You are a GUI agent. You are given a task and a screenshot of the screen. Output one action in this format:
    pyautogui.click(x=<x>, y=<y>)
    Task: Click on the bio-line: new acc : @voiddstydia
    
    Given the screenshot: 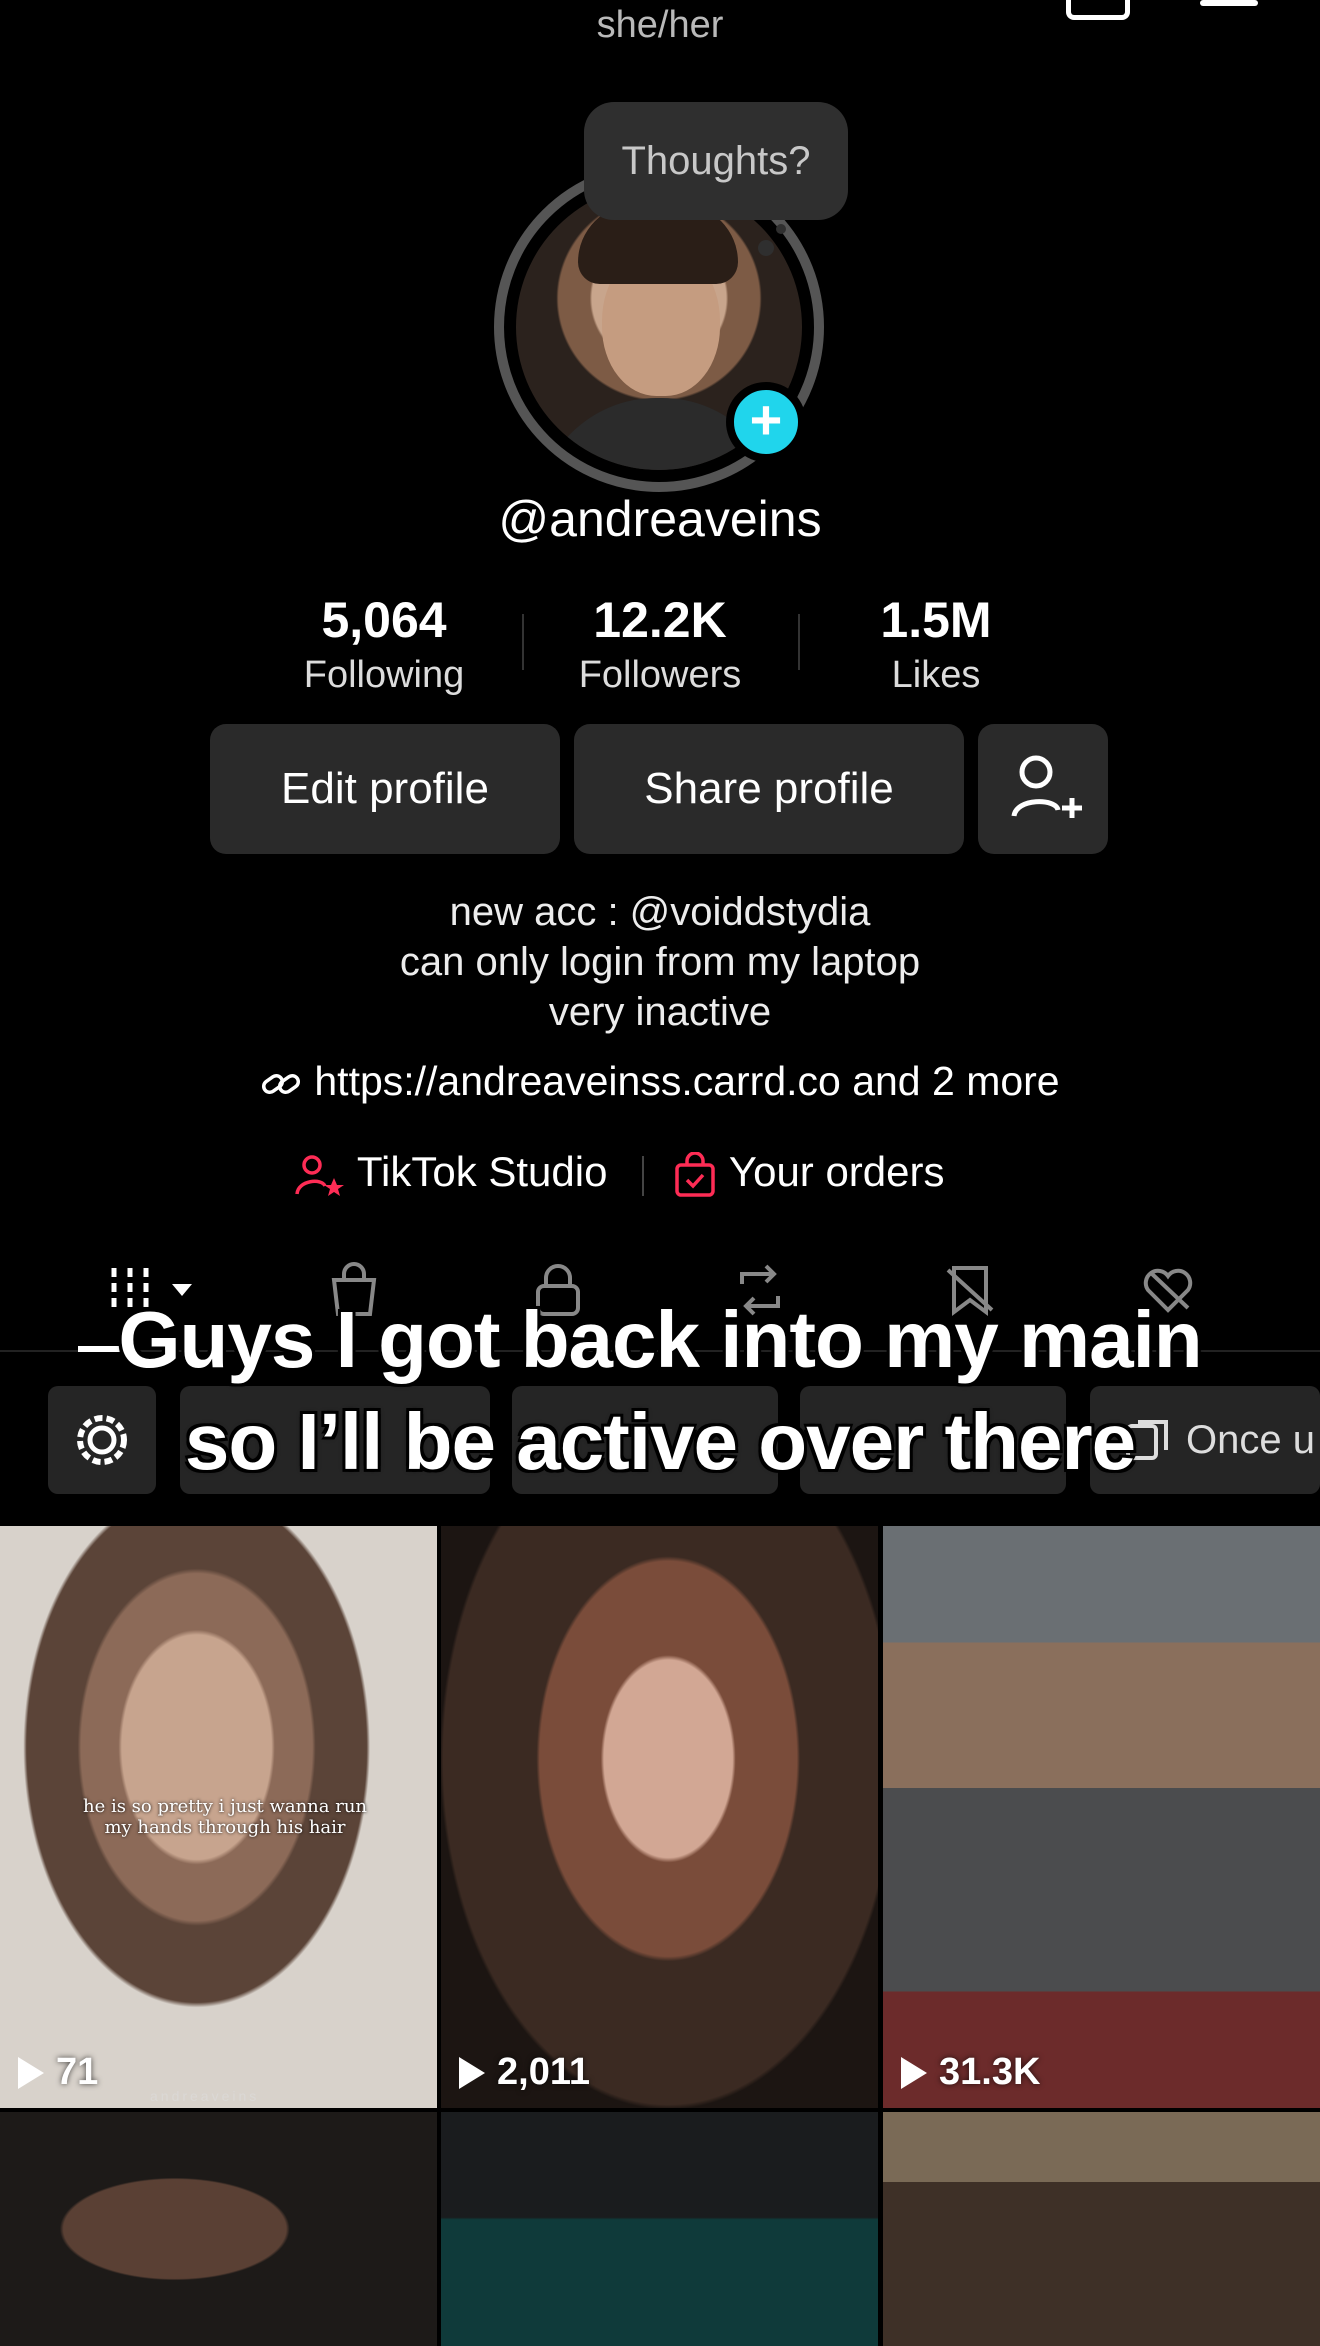 What is the action you would take?
    pyautogui.click(x=660, y=912)
    